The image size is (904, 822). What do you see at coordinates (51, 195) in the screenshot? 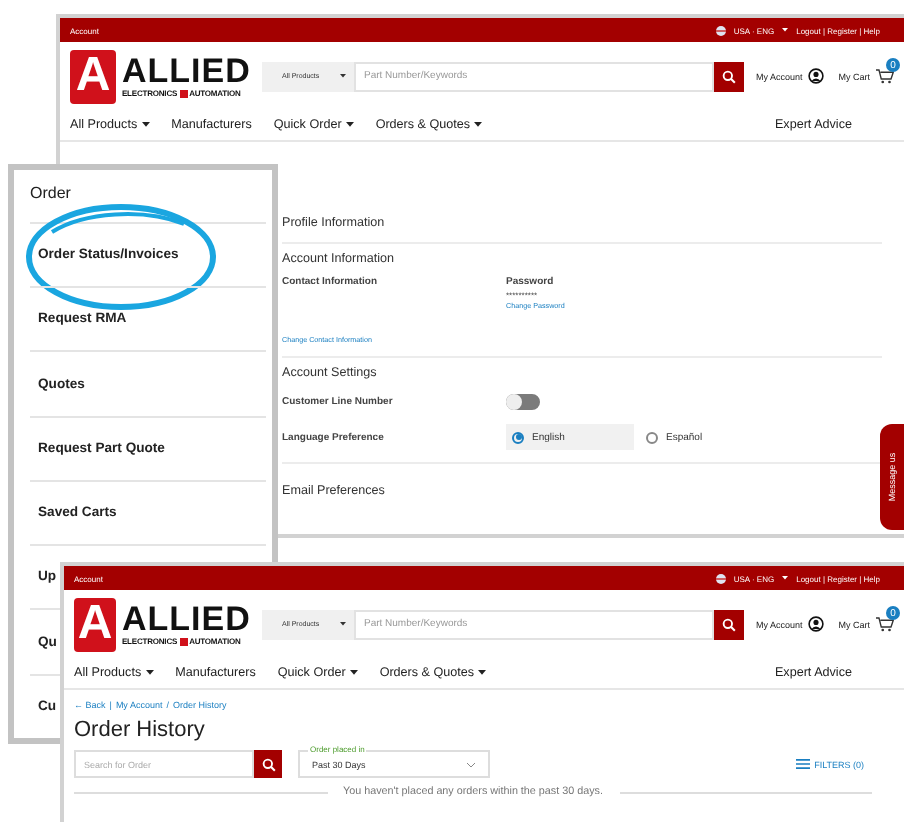
I see `panel-title: Order` at bounding box center [51, 195].